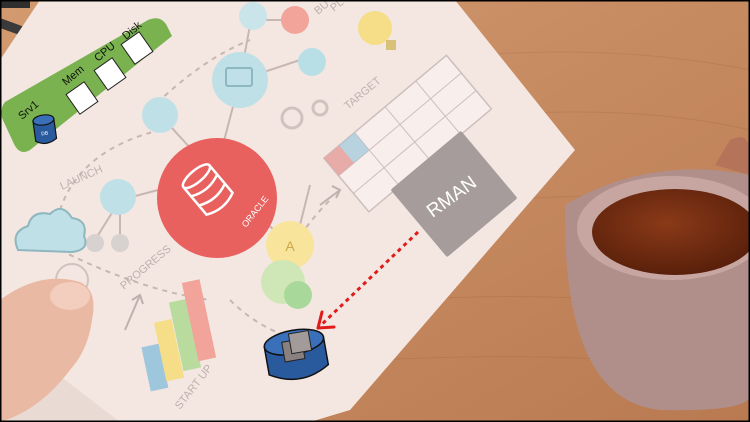  I want to click on lightbulb-icon, so click(375, 28).